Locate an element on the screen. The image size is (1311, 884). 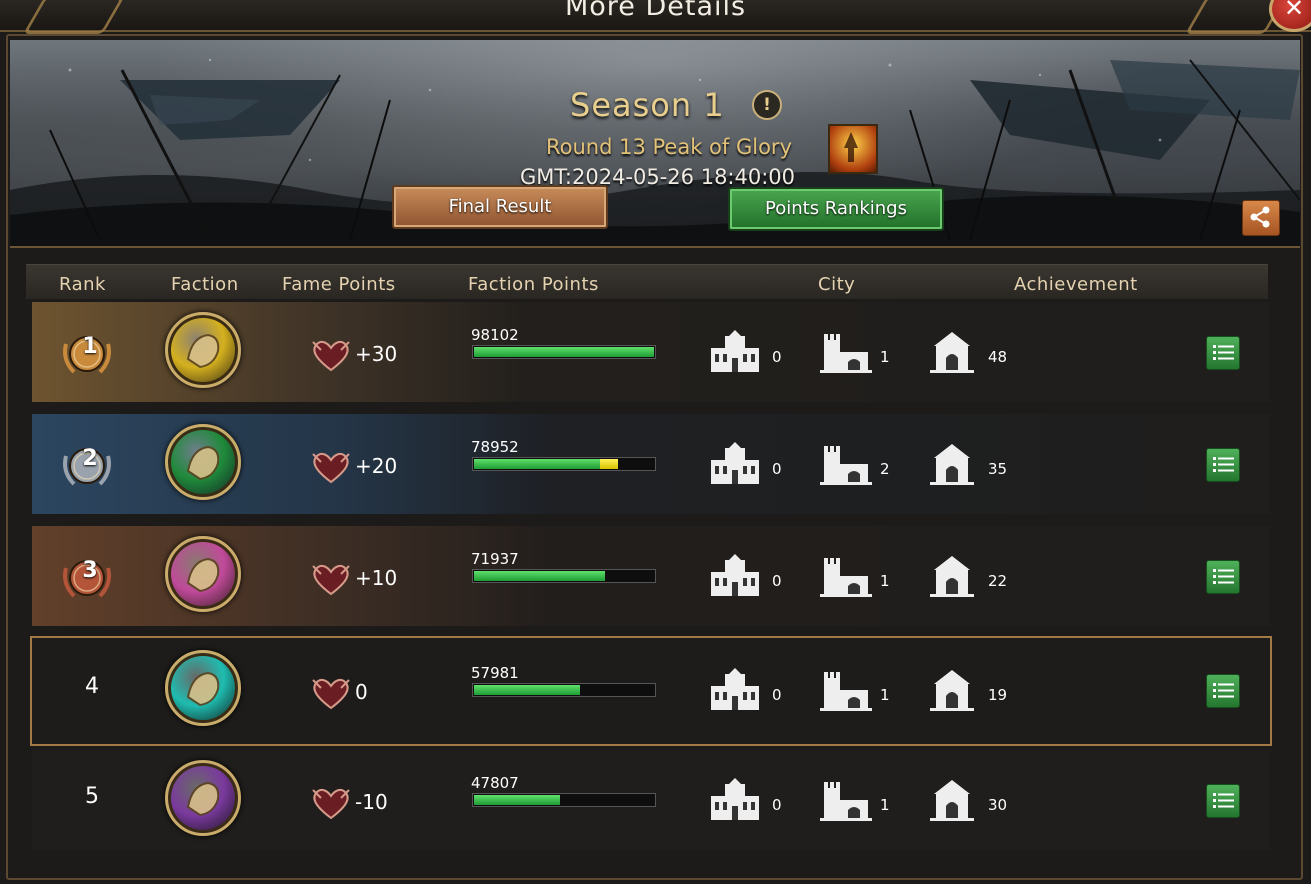
achievement-count: 19 is located at coordinates (998, 695).